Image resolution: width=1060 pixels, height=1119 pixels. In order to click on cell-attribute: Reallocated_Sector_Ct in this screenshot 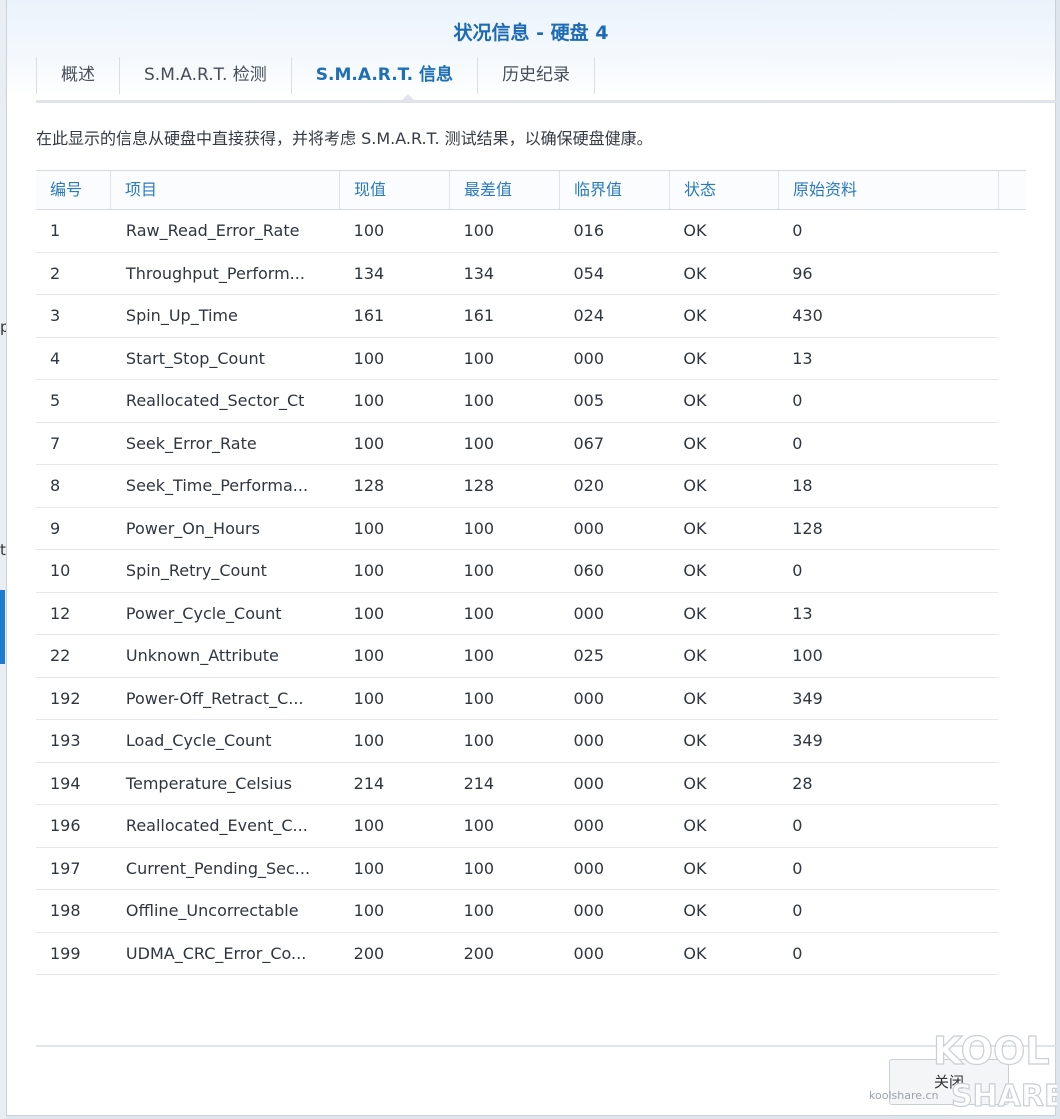, I will do `click(215, 400)`.